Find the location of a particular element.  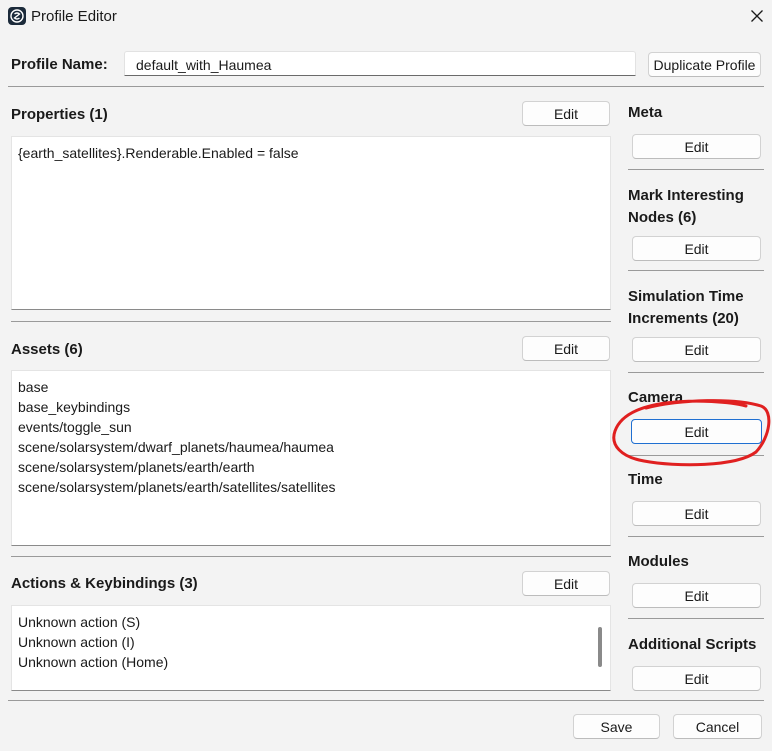

time-edit-button: Edit is located at coordinates (696, 513).